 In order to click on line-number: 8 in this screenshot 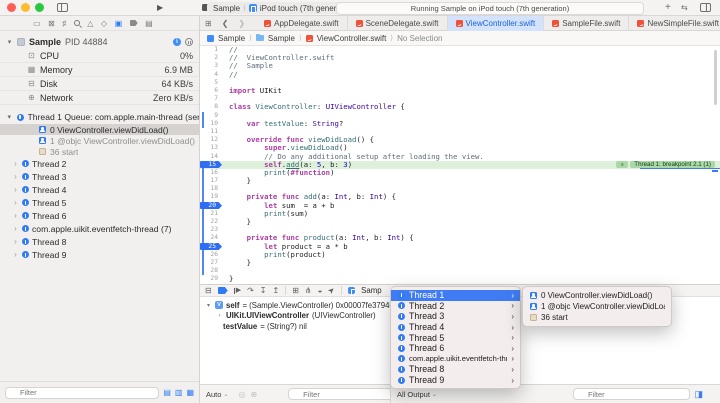, I will do `click(211, 107)`.